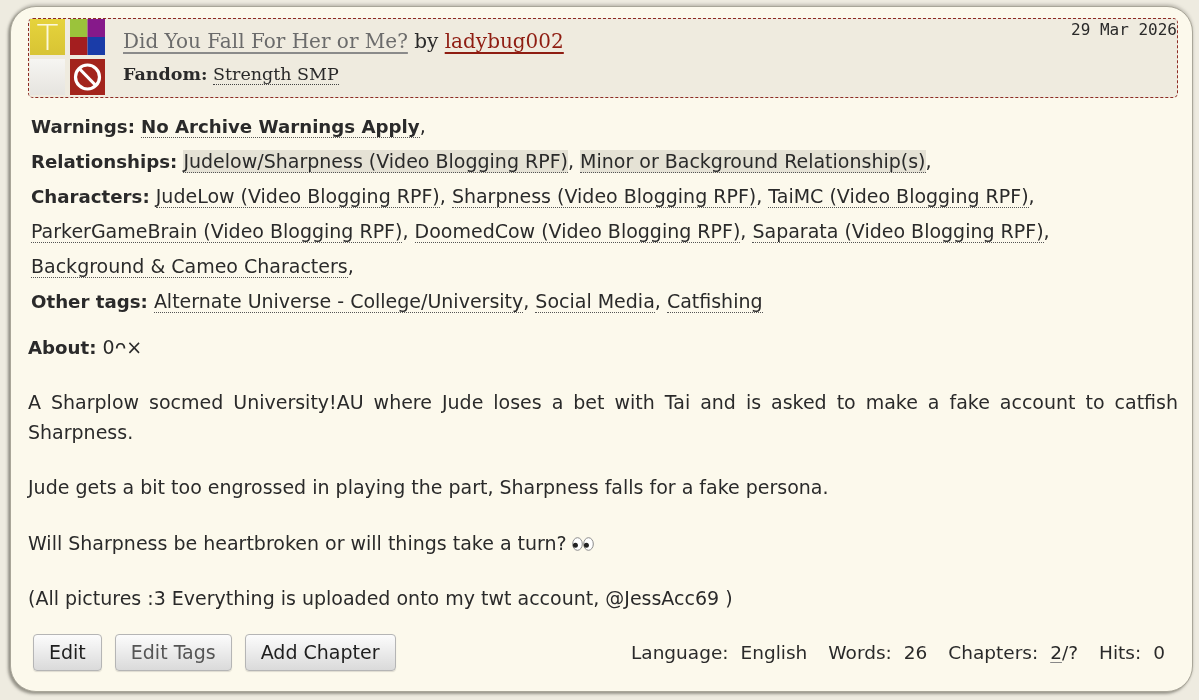  I want to click on tag-group-label: Relationships:, so click(104, 161).